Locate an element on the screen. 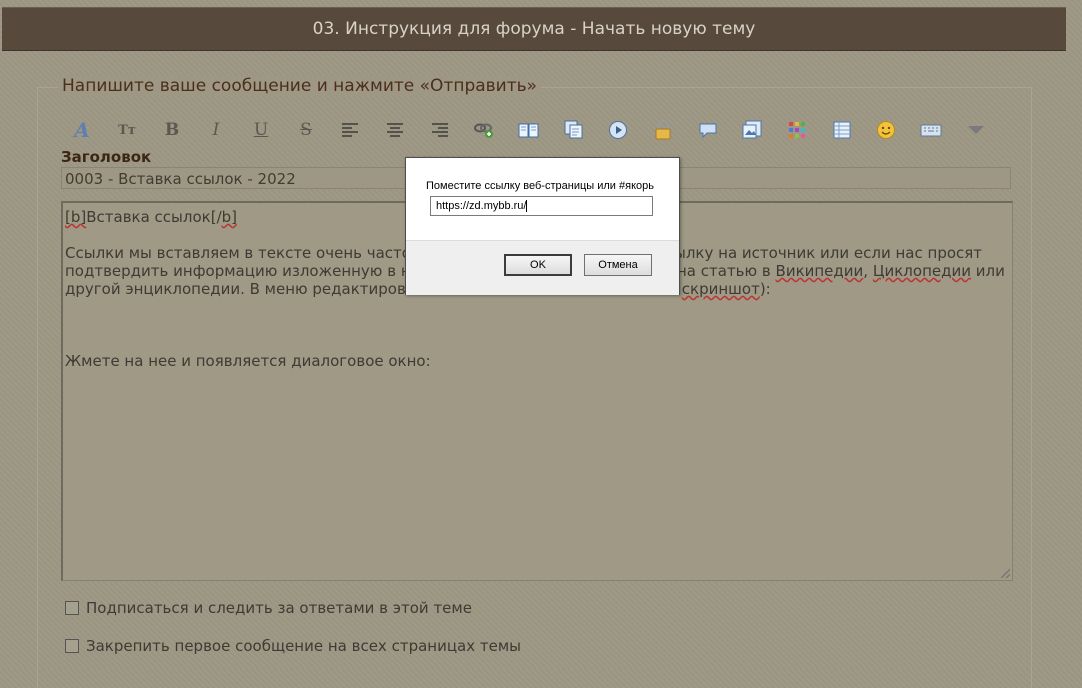 Image resolution: width=1082 pixels, height=688 pixels. italic-icon: I is located at coordinates (216, 130).